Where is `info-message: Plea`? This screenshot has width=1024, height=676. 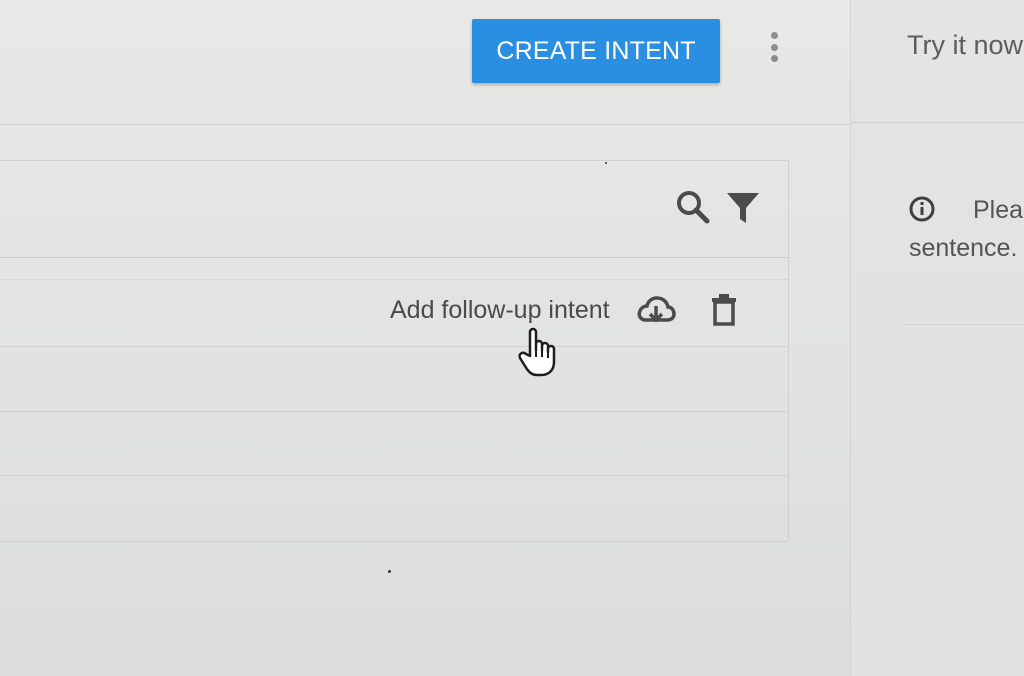
info-message: Plea is located at coordinates (998, 210).